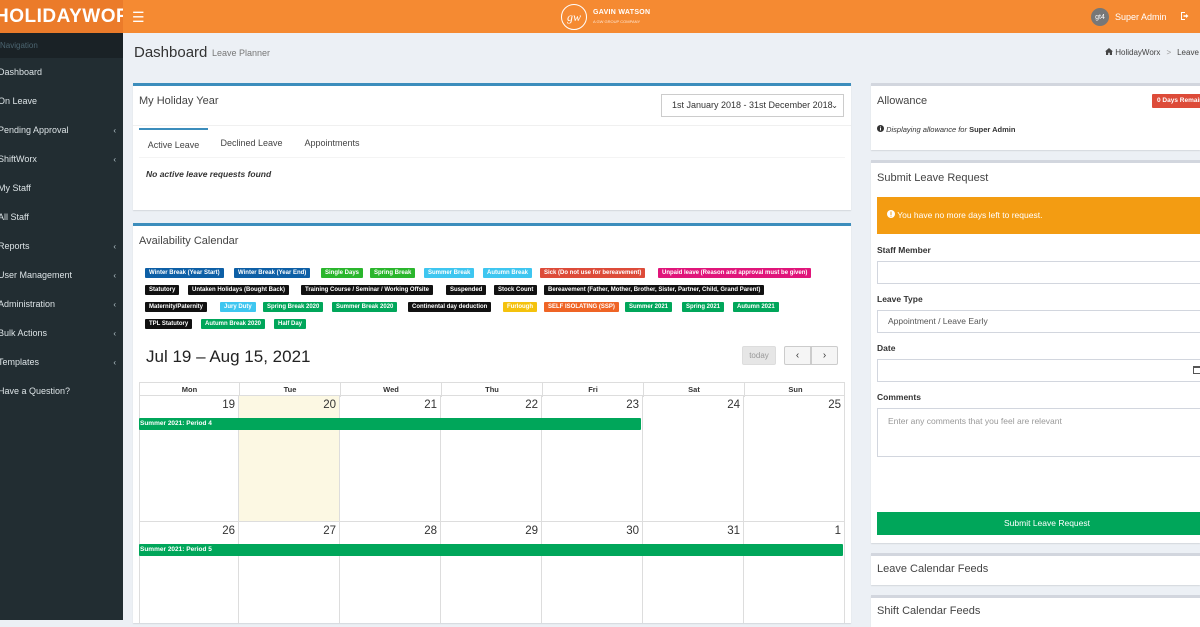 The width and height of the screenshot is (1200, 627). What do you see at coordinates (632, 531) in the screenshot?
I see `day-number: 30` at bounding box center [632, 531].